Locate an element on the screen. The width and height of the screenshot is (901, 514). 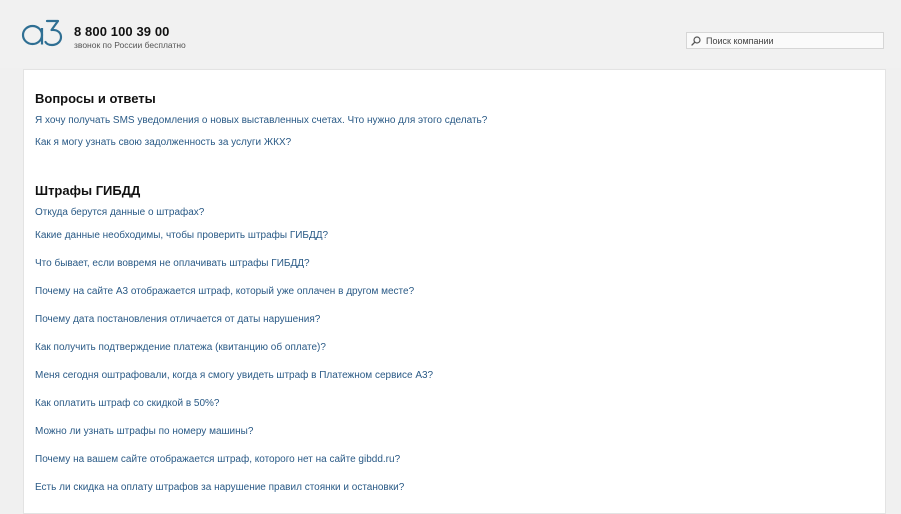
phone-note: звонок по России бесплатно is located at coordinates (130, 45).